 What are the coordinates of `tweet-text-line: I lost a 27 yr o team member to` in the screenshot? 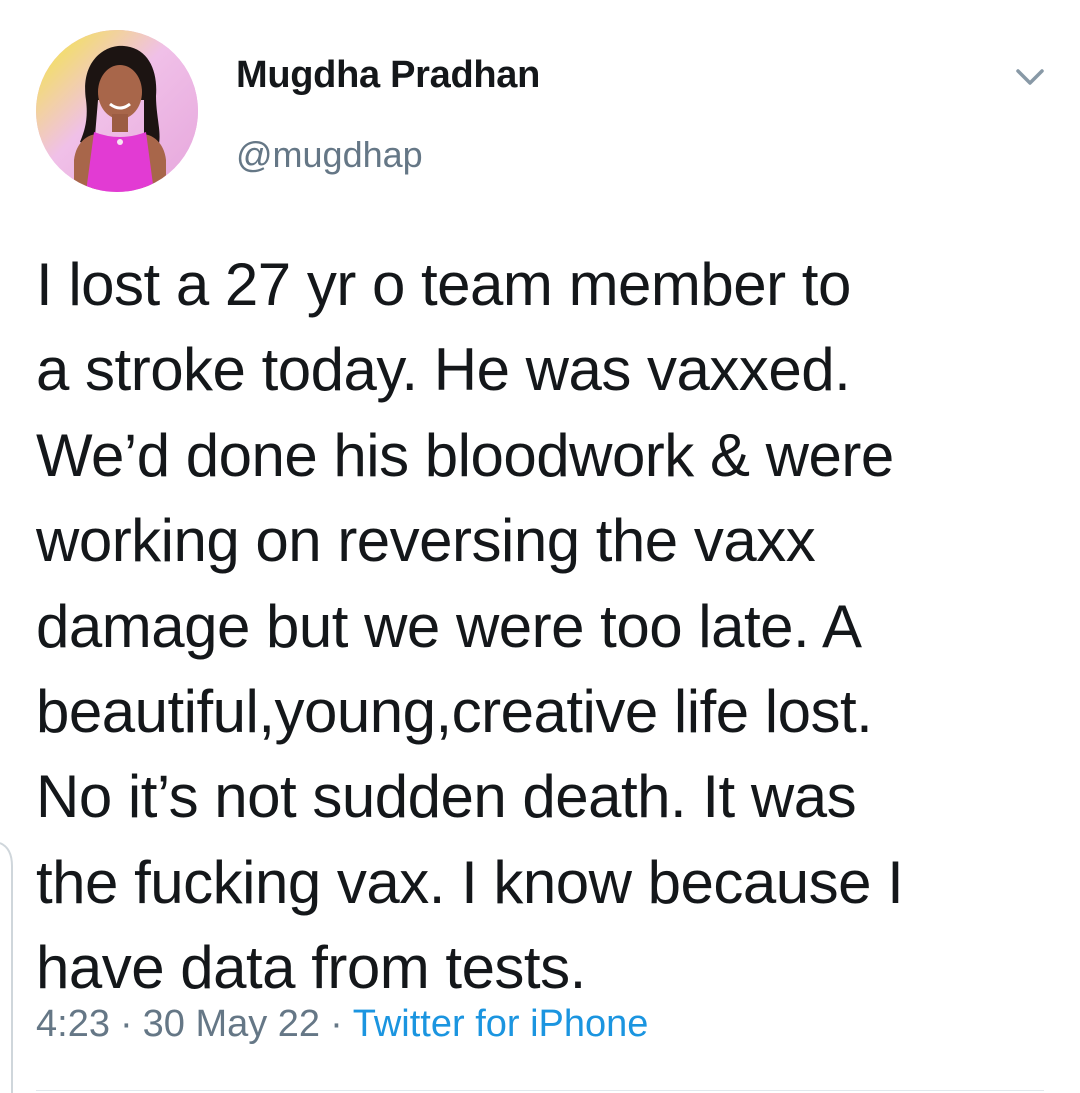 It's located at (443, 284).